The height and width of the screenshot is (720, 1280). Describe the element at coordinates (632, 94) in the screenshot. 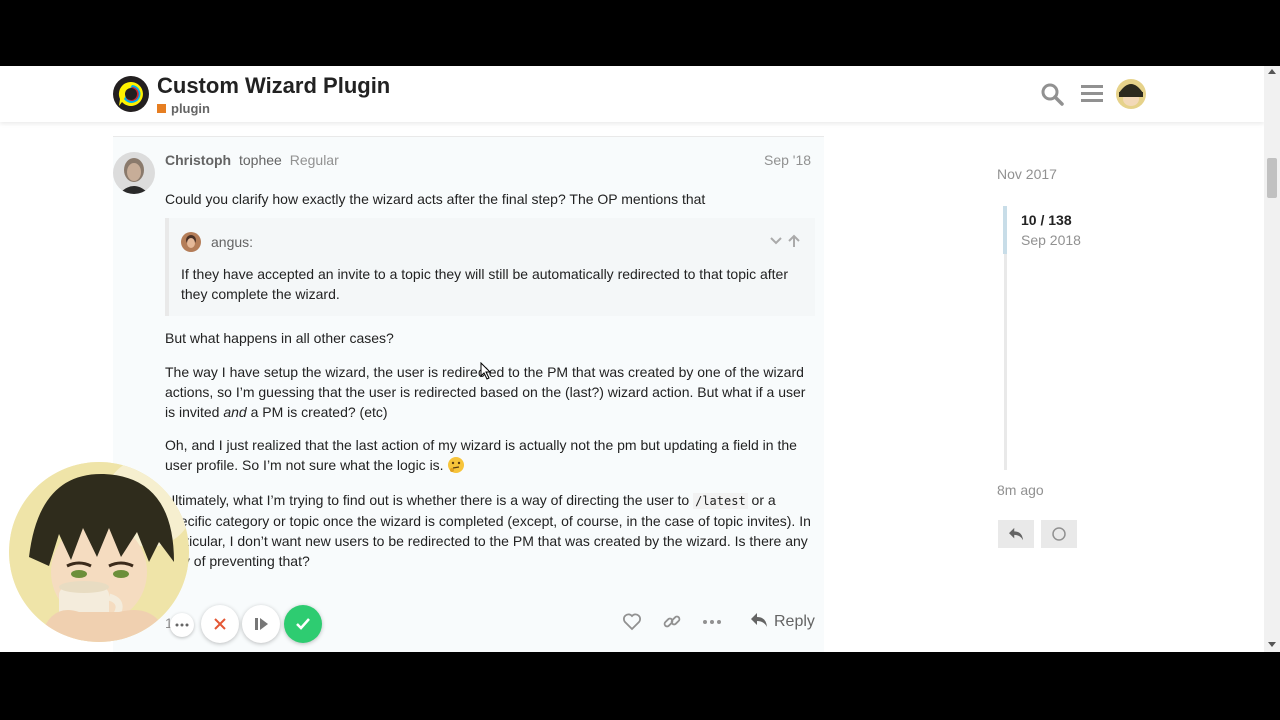

I see `site-header: Custom Wizard Plugin plugin` at that location.